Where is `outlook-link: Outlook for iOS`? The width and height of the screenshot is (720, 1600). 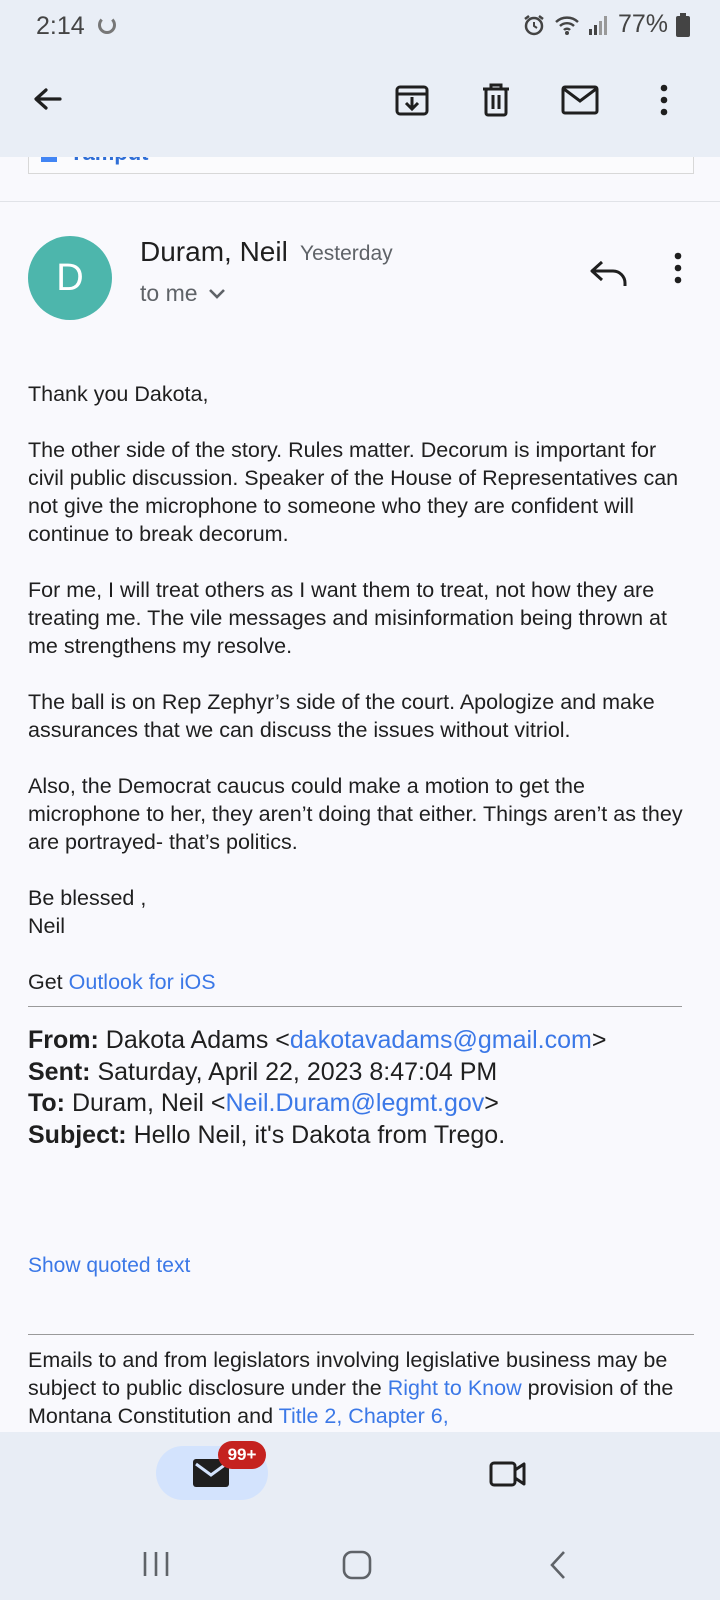 outlook-link: Outlook for iOS is located at coordinates (142, 982).